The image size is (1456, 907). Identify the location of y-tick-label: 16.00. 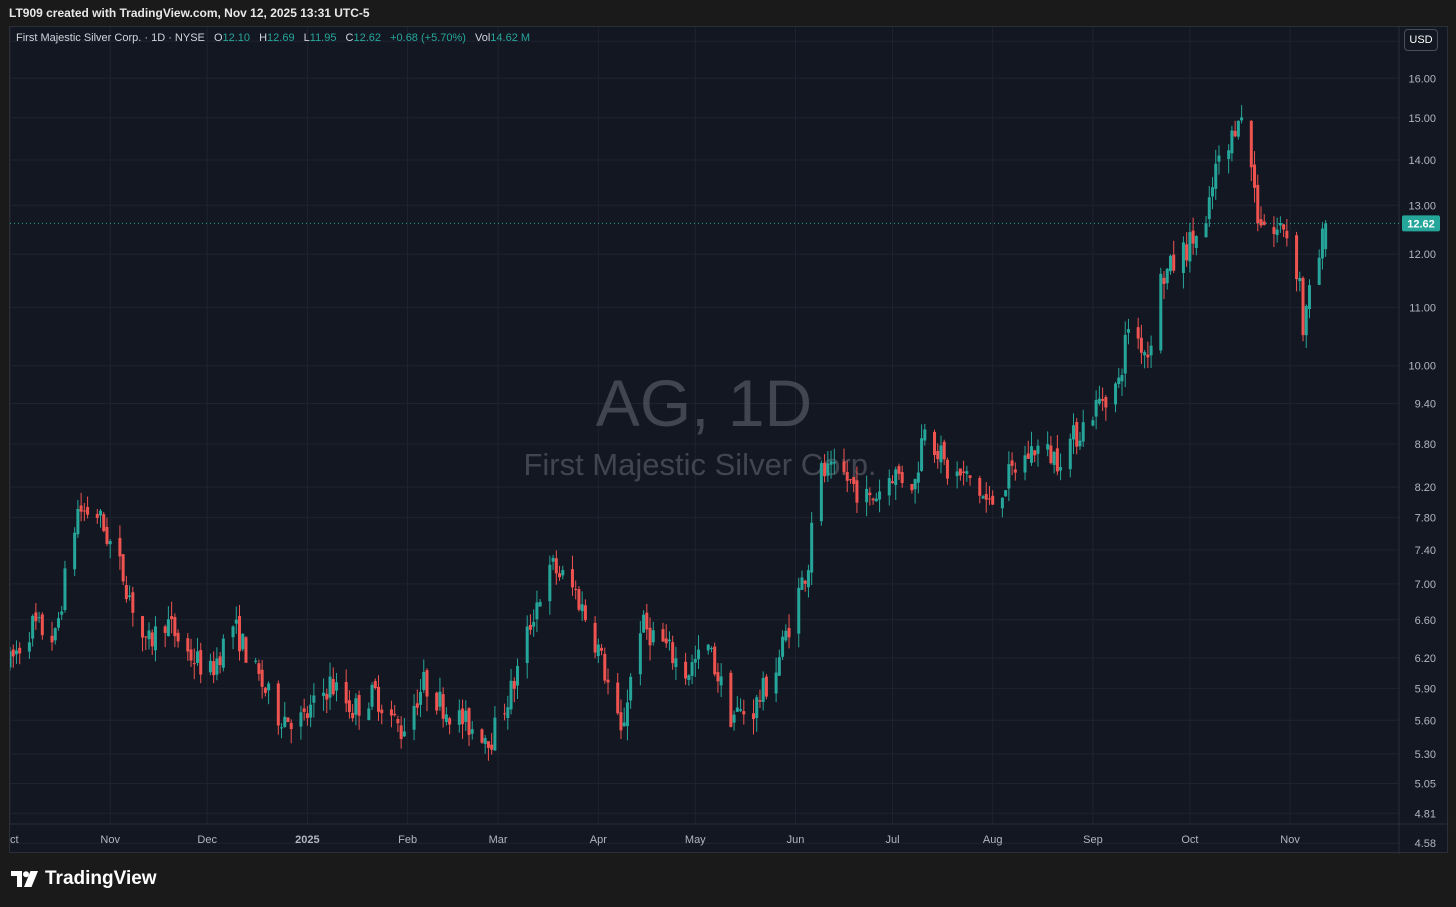
(1422, 79).